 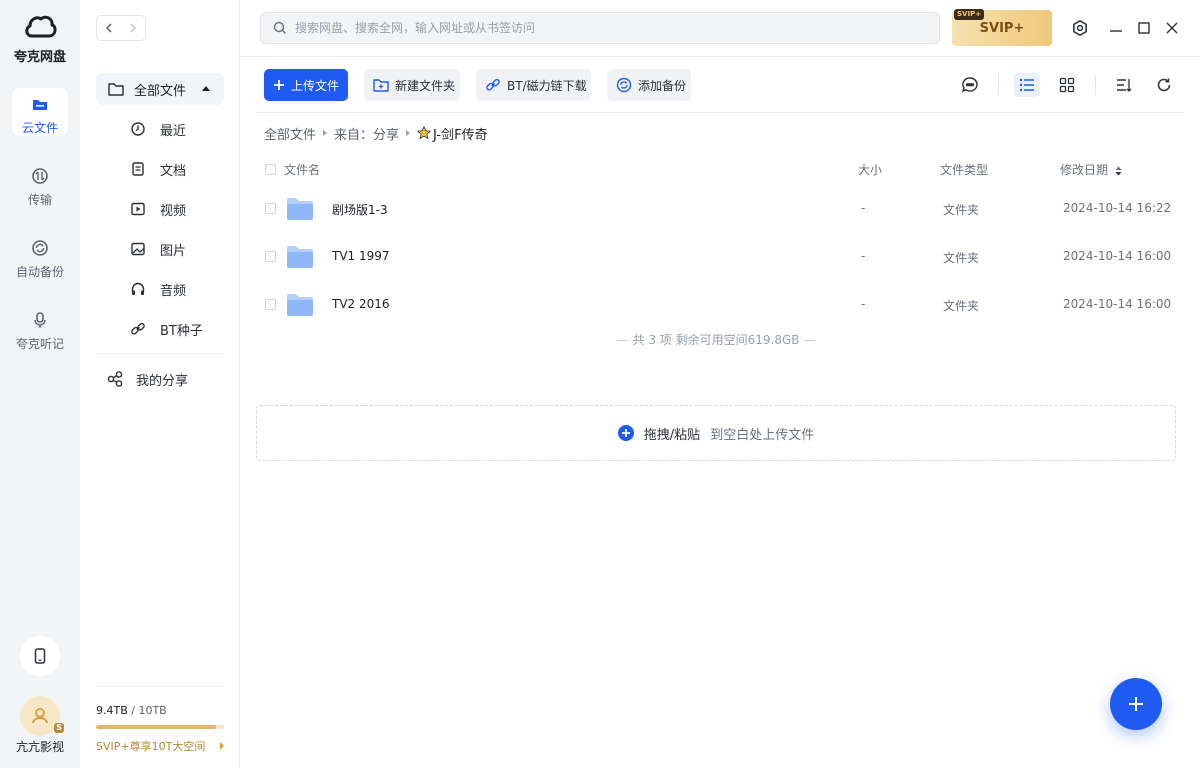 I want to click on bt-download-button: BT/磁力链下载, so click(x=533, y=85).